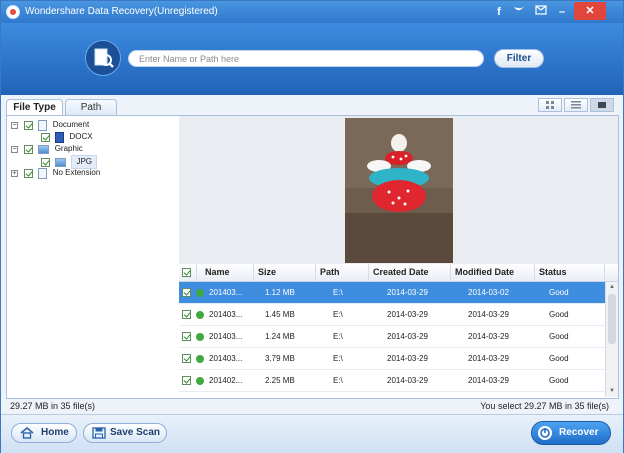 The height and width of the screenshot is (453, 624). Describe the element at coordinates (280, 358) in the screenshot. I see `cell-size: 3.79 MB` at that location.